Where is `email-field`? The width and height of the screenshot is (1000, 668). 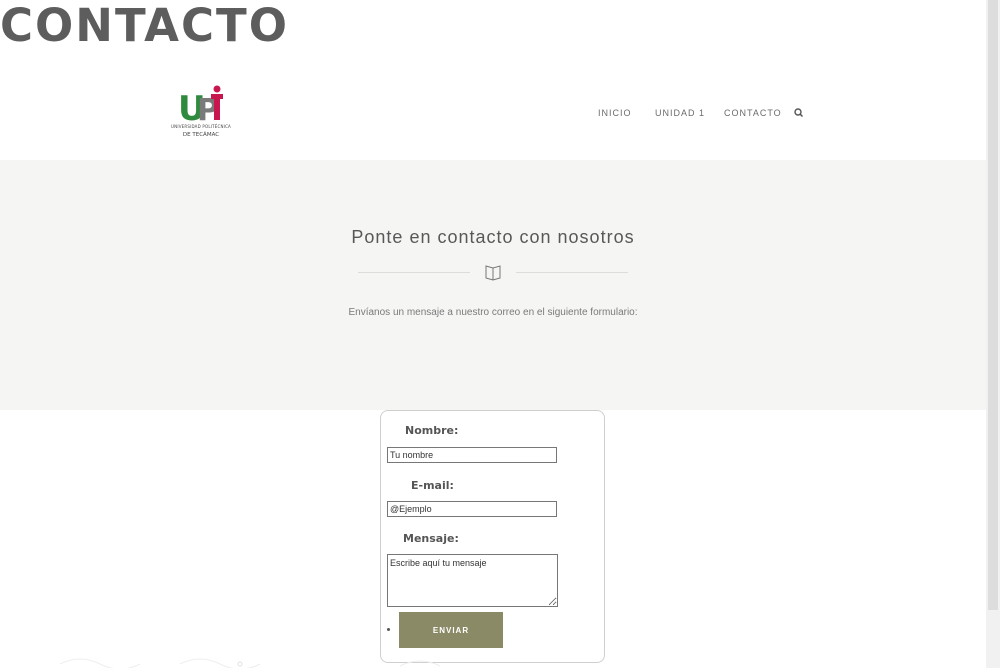
email-field is located at coordinates (472, 509).